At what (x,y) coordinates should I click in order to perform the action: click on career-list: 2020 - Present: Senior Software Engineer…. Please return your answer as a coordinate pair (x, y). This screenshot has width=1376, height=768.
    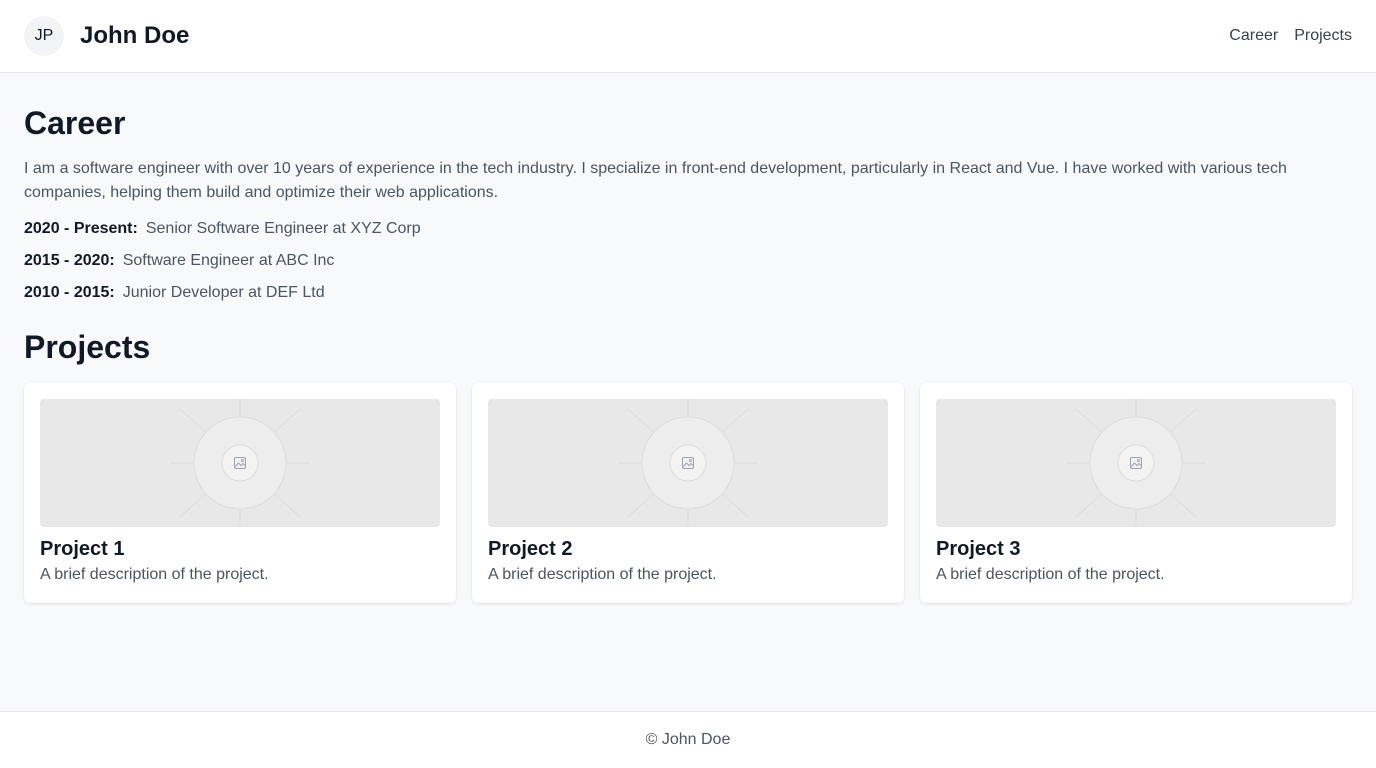
    Looking at the image, I should click on (688, 265).